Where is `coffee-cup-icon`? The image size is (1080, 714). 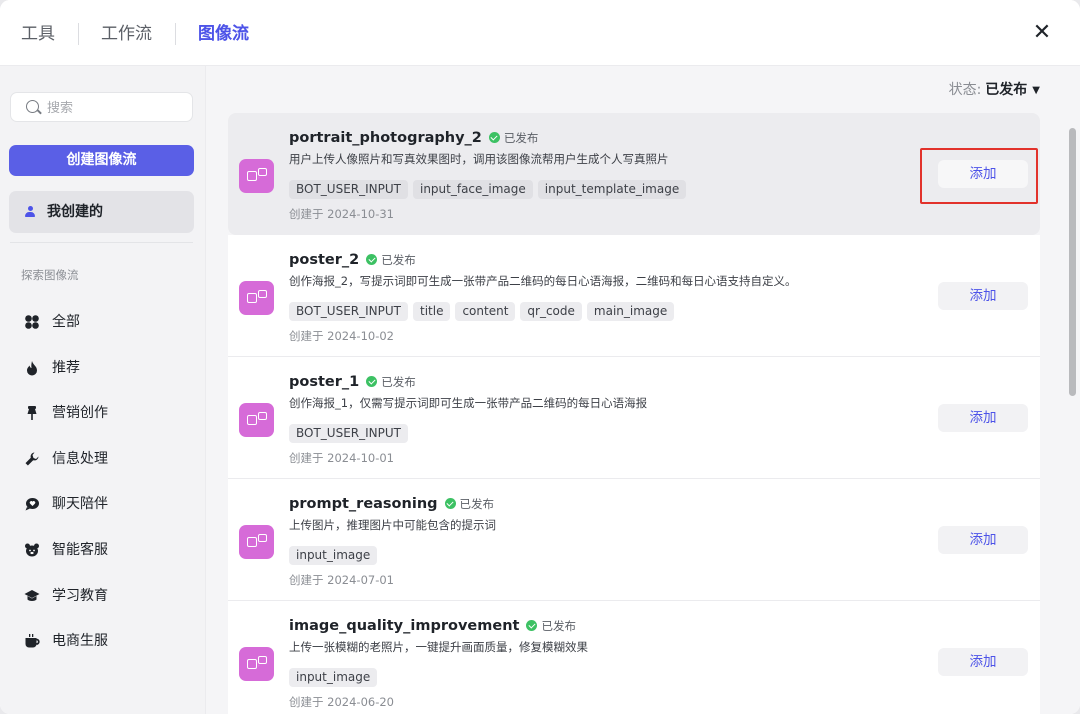 coffee-cup-icon is located at coordinates (32, 641).